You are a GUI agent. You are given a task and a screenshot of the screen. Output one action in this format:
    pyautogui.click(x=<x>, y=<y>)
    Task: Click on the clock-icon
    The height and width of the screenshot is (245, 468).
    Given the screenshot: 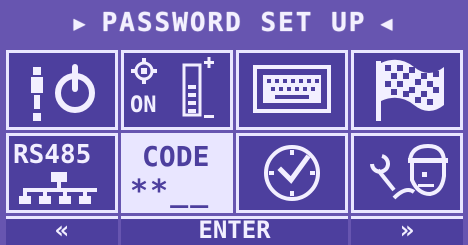 What is the action you would take?
    pyautogui.click(x=292, y=173)
    